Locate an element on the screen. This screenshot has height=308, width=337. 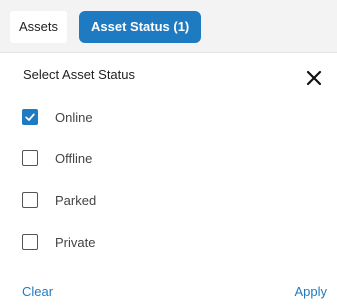
option-parked: Parked is located at coordinates (59, 200).